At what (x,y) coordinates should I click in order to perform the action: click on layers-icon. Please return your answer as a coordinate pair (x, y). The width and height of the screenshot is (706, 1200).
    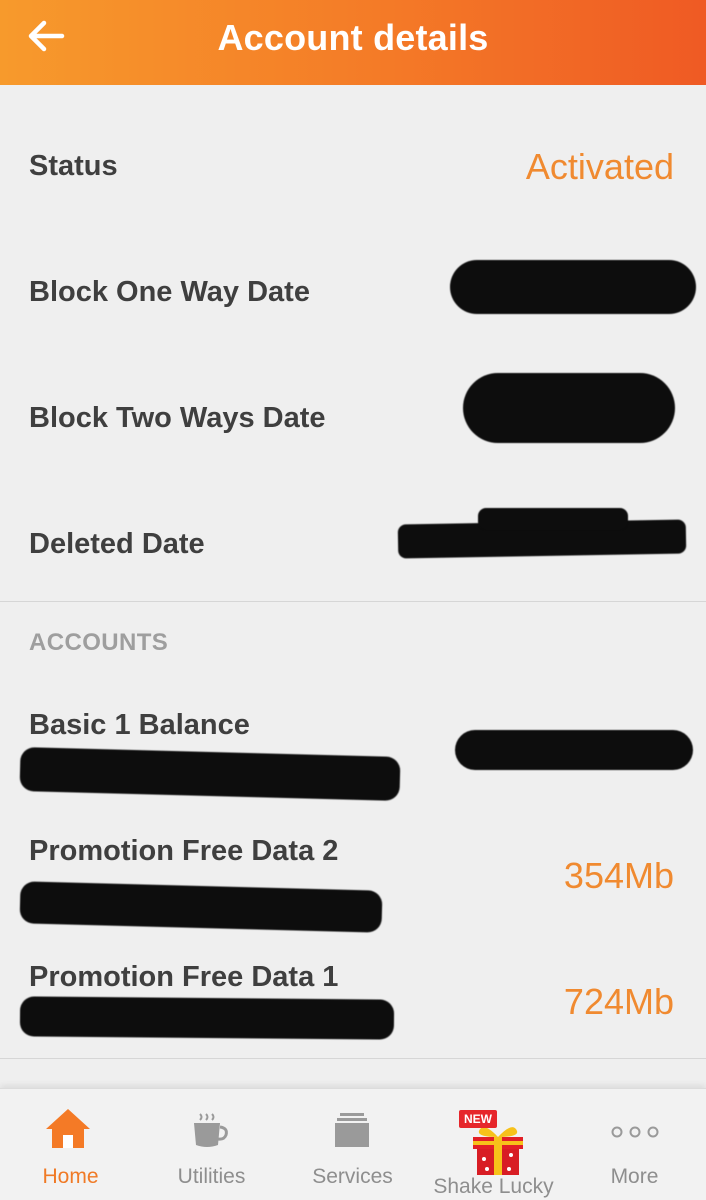
    Looking at the image, I should click on (352, 1130).